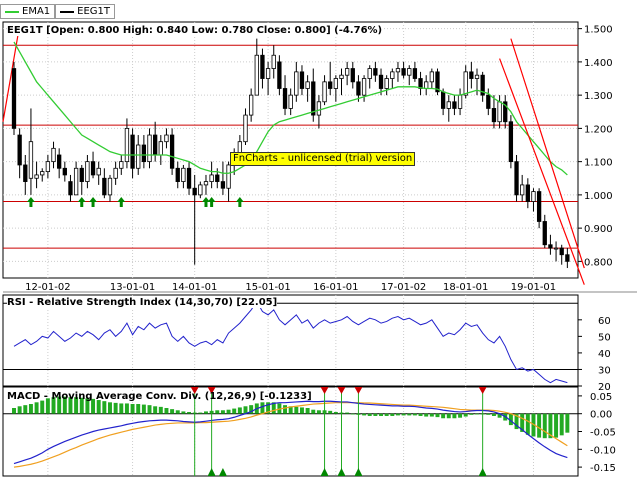  I want to click on price-y-tick-label-0: 1.500, so click(598, 30).